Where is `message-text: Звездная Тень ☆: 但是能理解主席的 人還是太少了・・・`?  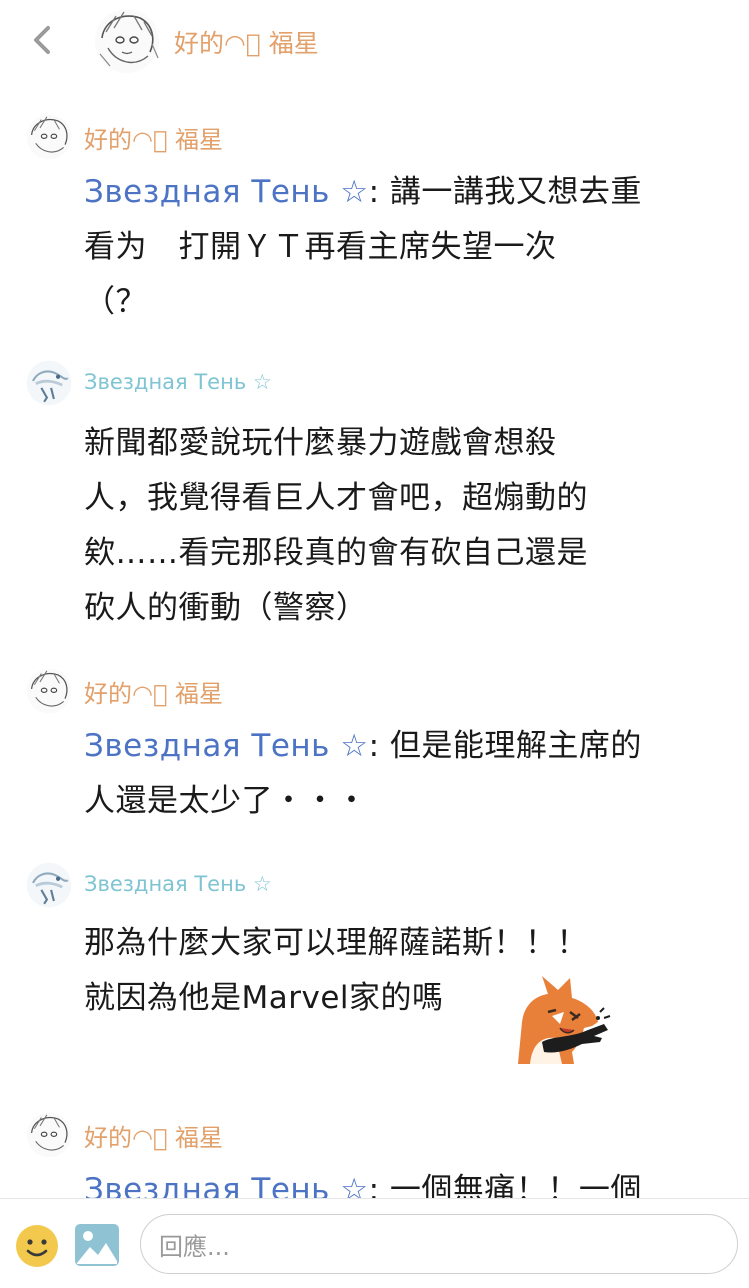
message-text: Звездная Тень ☆: 但是能理解主席的 人還是太少了・・・ is located at coordinates (363, 773).